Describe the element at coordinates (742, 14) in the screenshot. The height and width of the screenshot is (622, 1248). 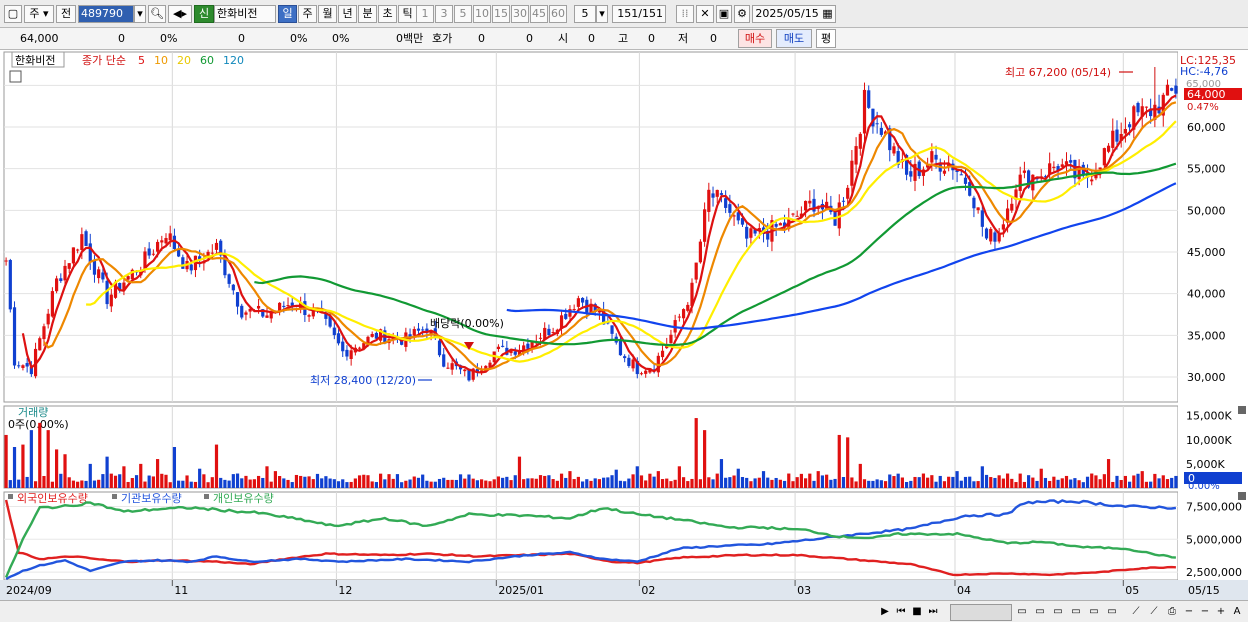
I see `gear-icon: ⚙` at that location.